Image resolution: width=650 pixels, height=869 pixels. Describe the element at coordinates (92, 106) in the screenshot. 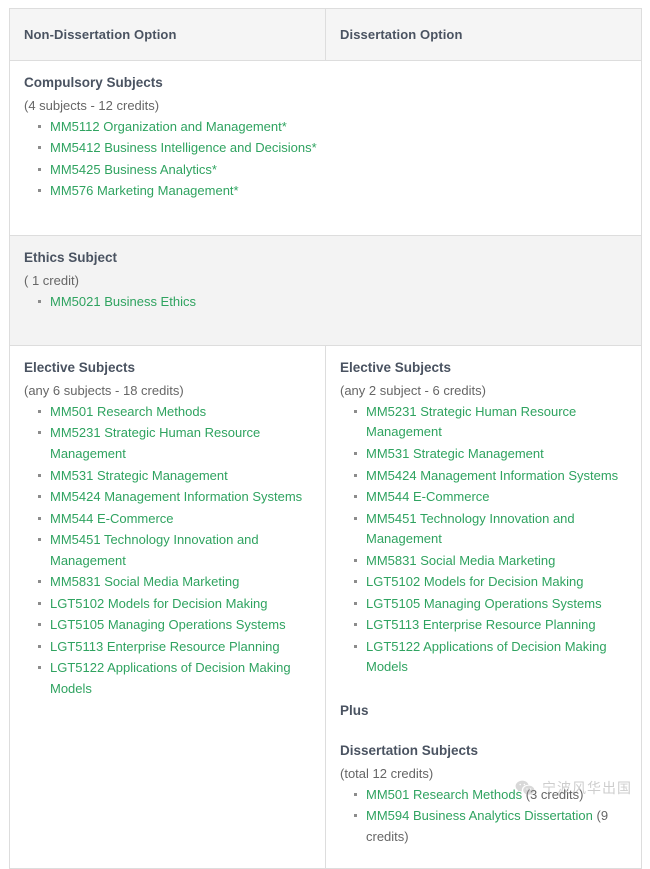

I see `compulsory-subtitle: (4 subjects - 12 credits)` at that location.